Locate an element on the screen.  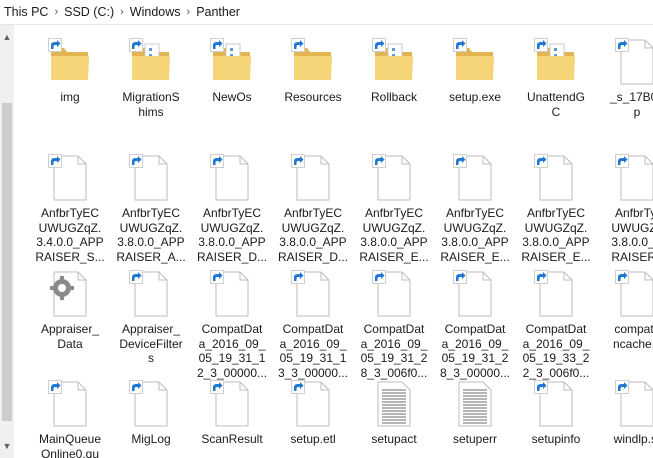
breadcrumb-item: This PC is located at coordinates (26, 12).